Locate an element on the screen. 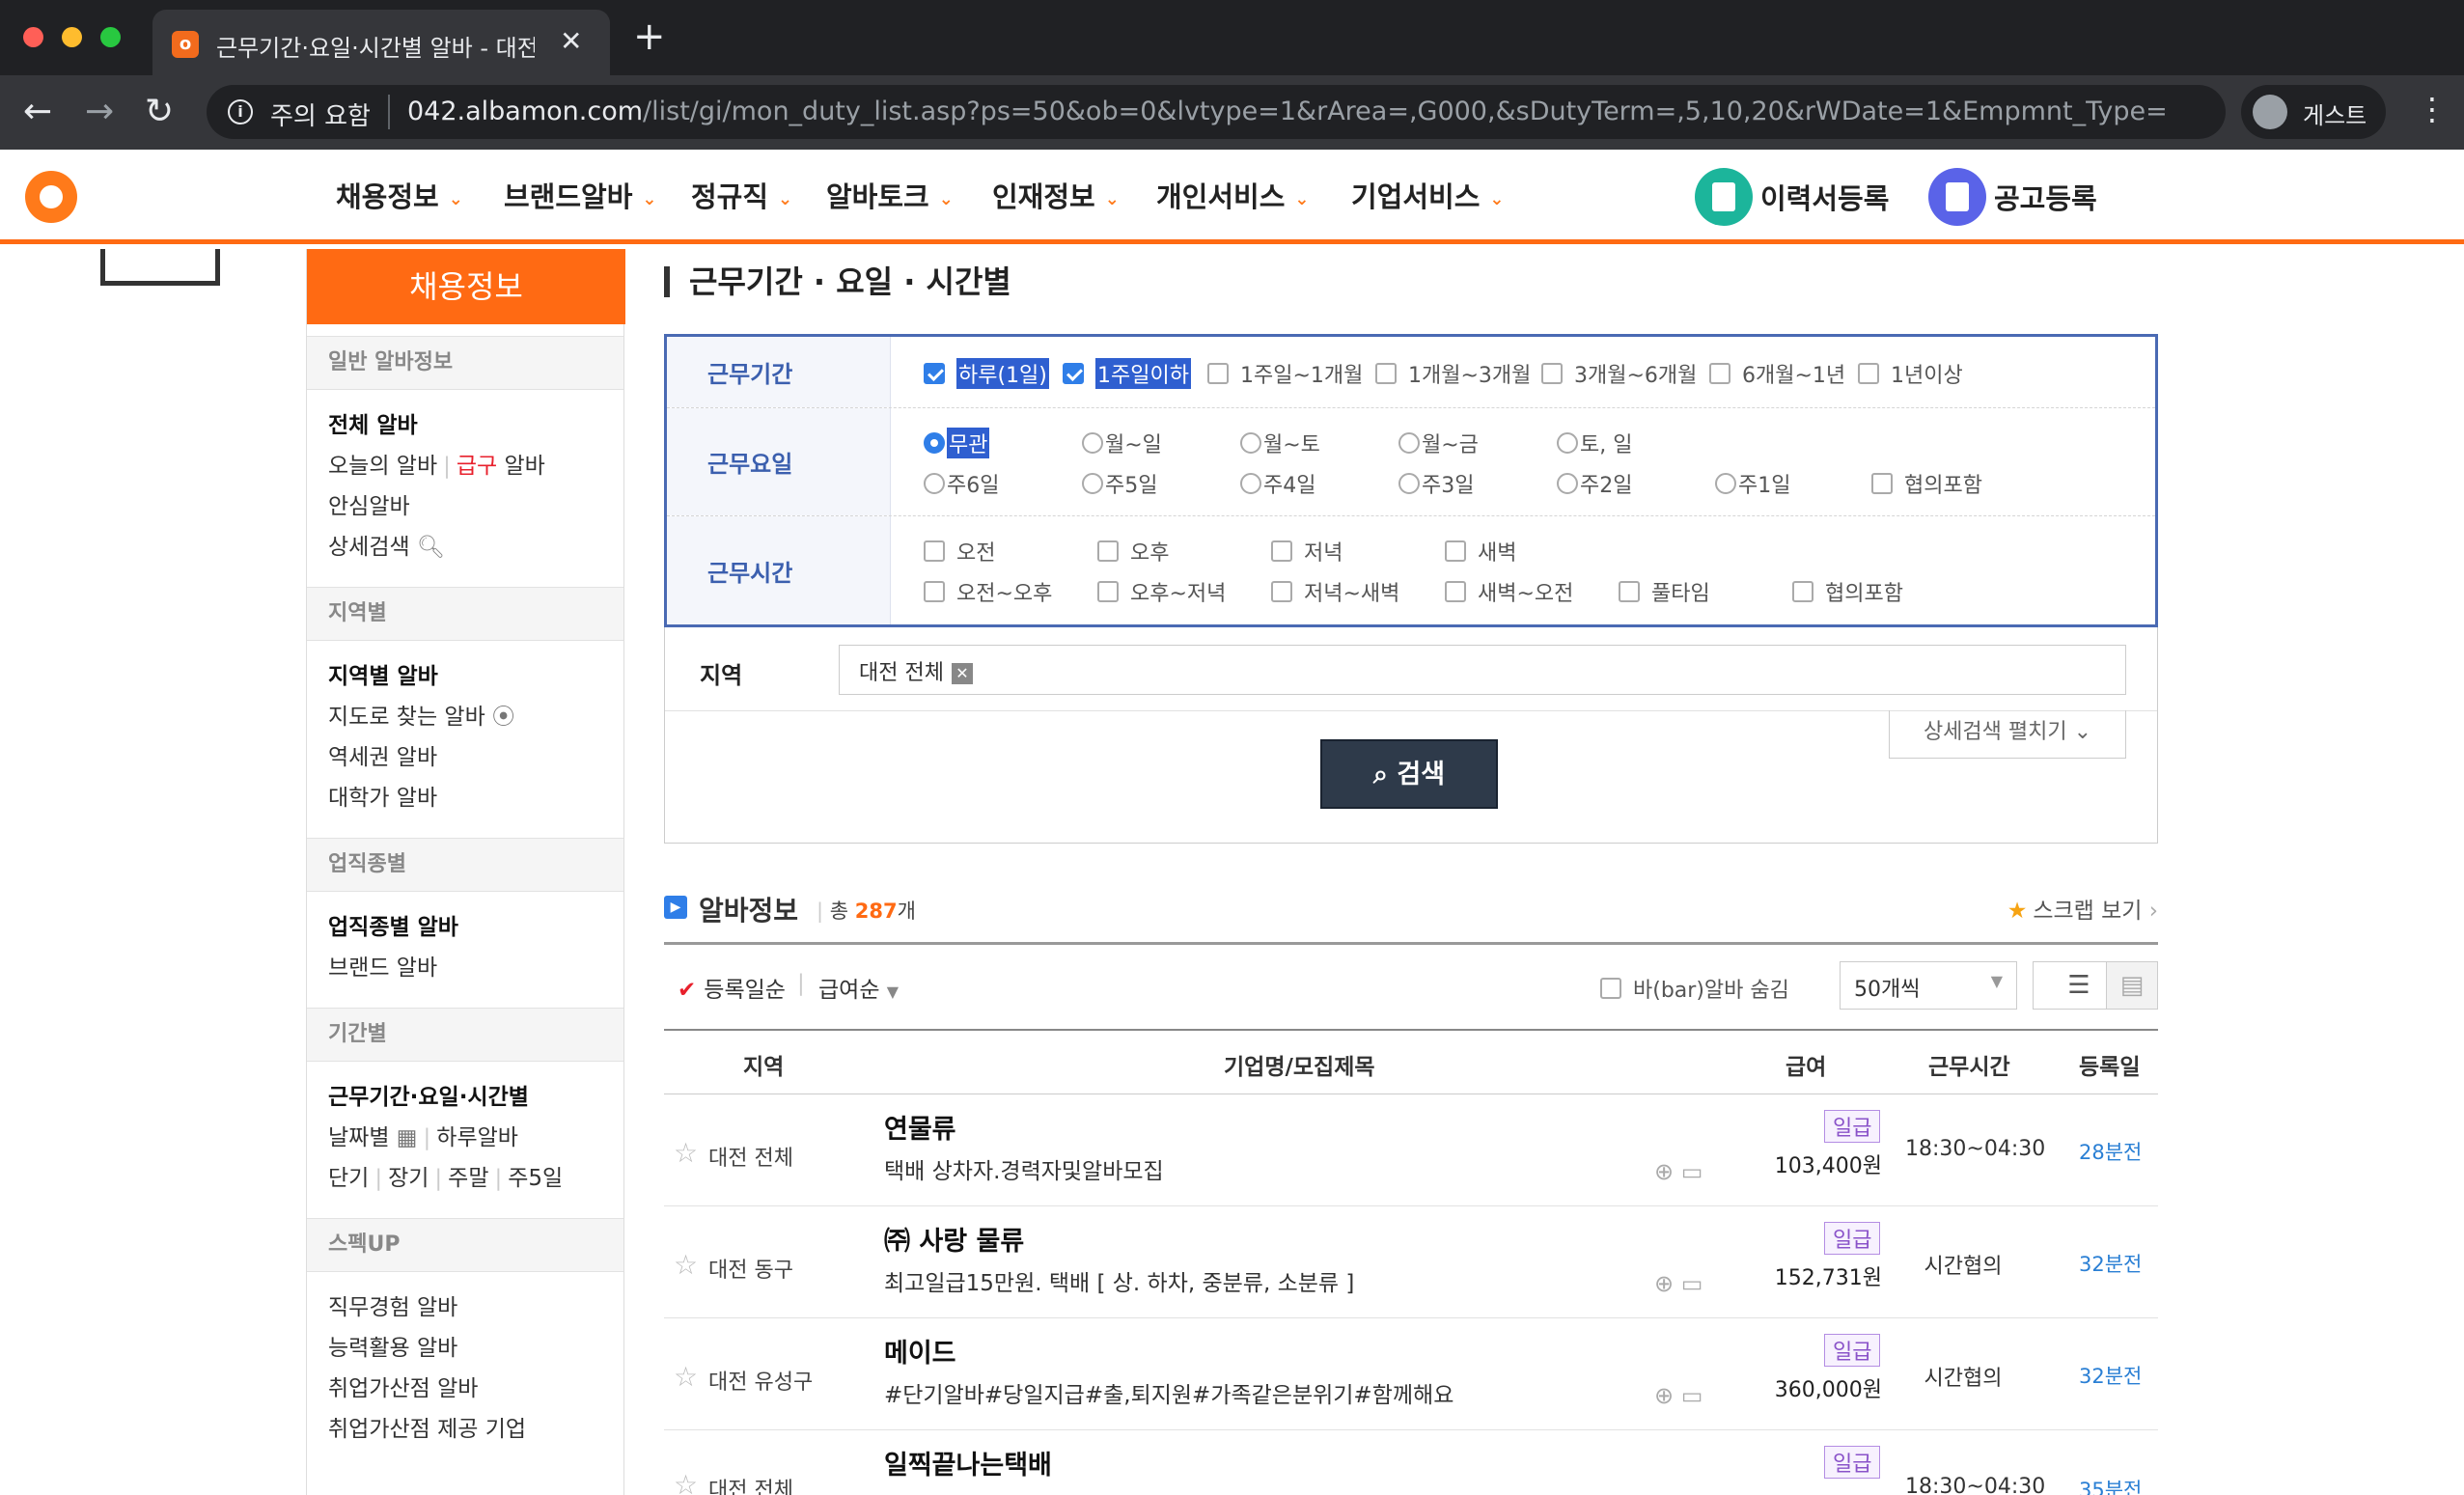 The height and width of the screenshot is (1495, 2464). post-register-button: 공고등록 is located at coordinates (2012, 197).